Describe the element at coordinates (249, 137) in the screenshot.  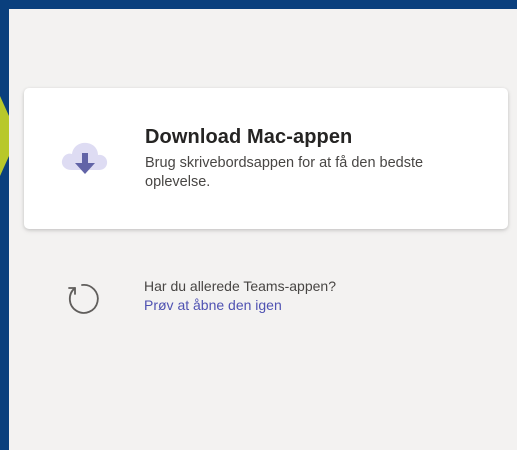
I see `download-title: Download Mac-appen` at that location.